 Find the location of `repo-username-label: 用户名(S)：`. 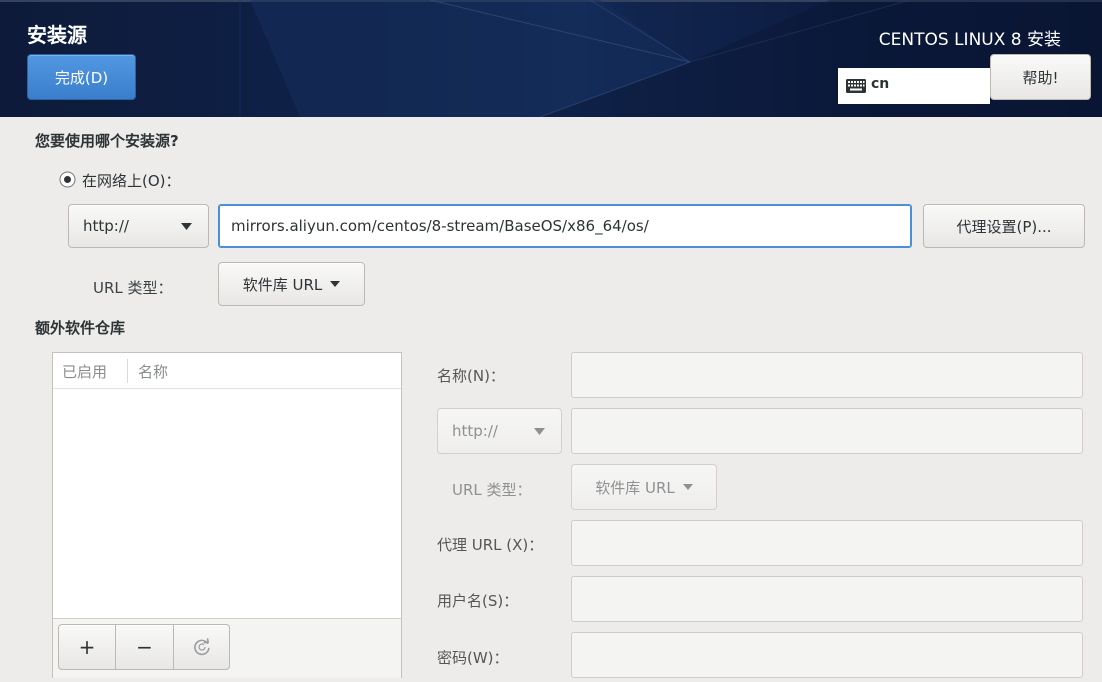

repo-username-label: 用户名(S)： is located at coordinates (478, 601).